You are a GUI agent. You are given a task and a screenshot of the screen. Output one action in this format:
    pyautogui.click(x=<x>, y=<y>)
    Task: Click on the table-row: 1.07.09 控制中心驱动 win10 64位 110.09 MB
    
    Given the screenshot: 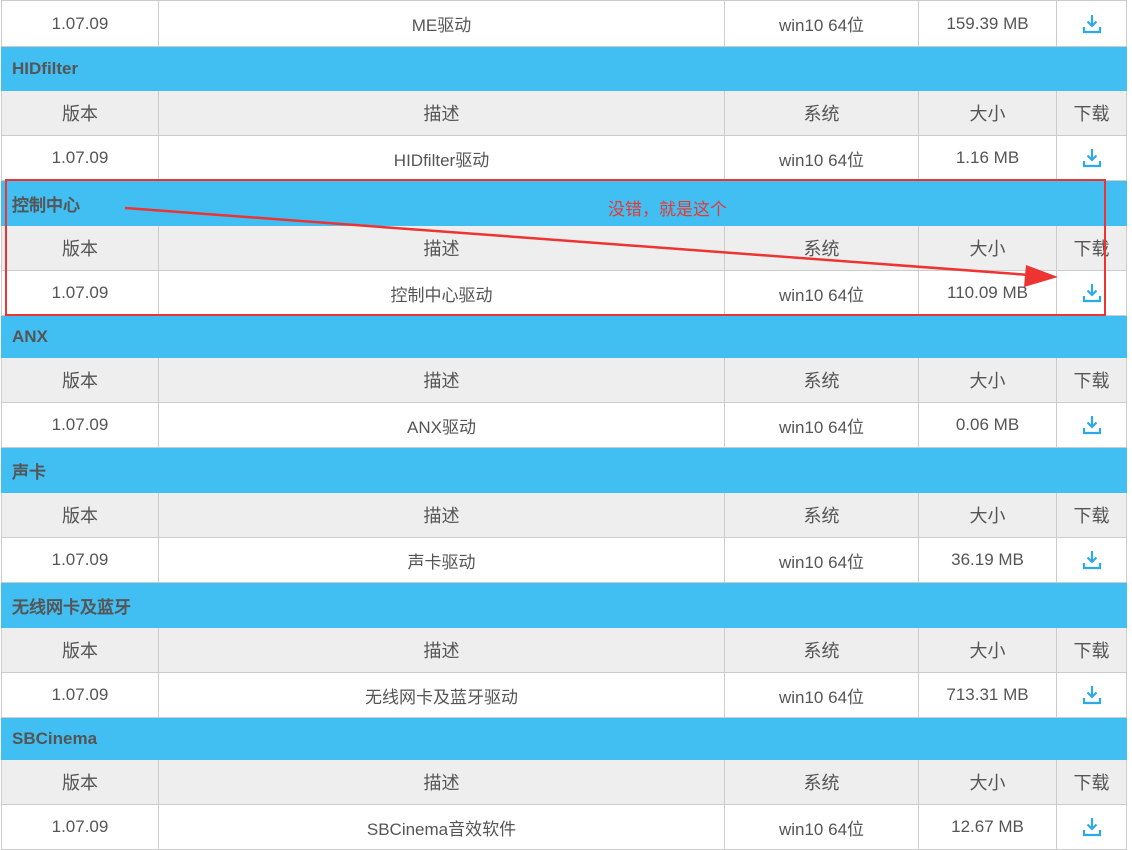 What is the action you would take?
    pyautogui.click(x=564, y=293)
    